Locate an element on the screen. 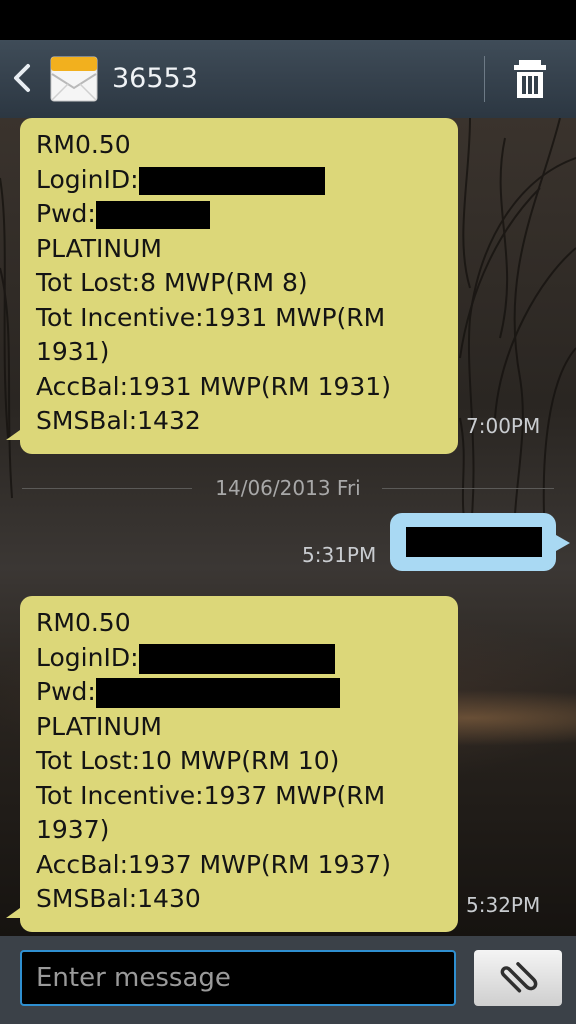  message-line: SMSBal:1430 is located at coordinates (118, 898).